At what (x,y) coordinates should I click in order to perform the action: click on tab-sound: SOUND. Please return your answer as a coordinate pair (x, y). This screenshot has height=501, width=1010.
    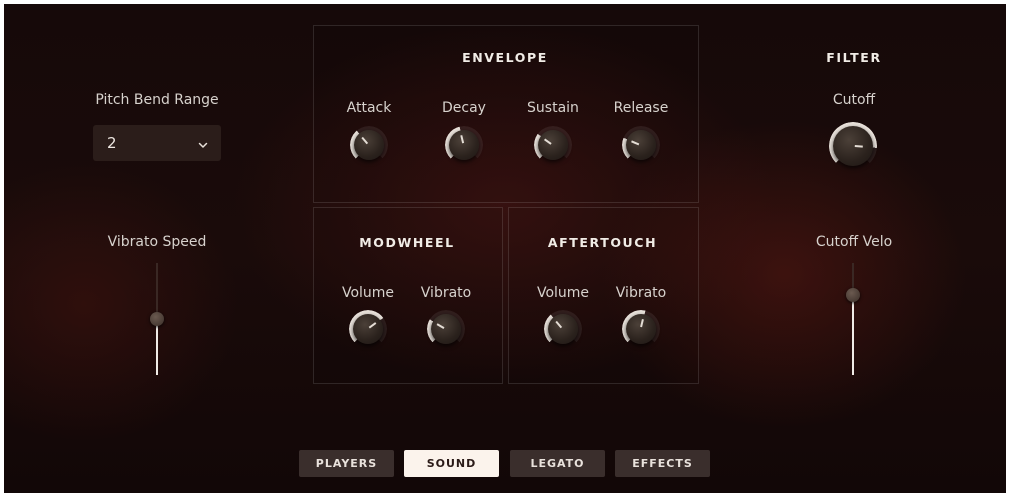
    Looking at the image, I should click on (451, 463).